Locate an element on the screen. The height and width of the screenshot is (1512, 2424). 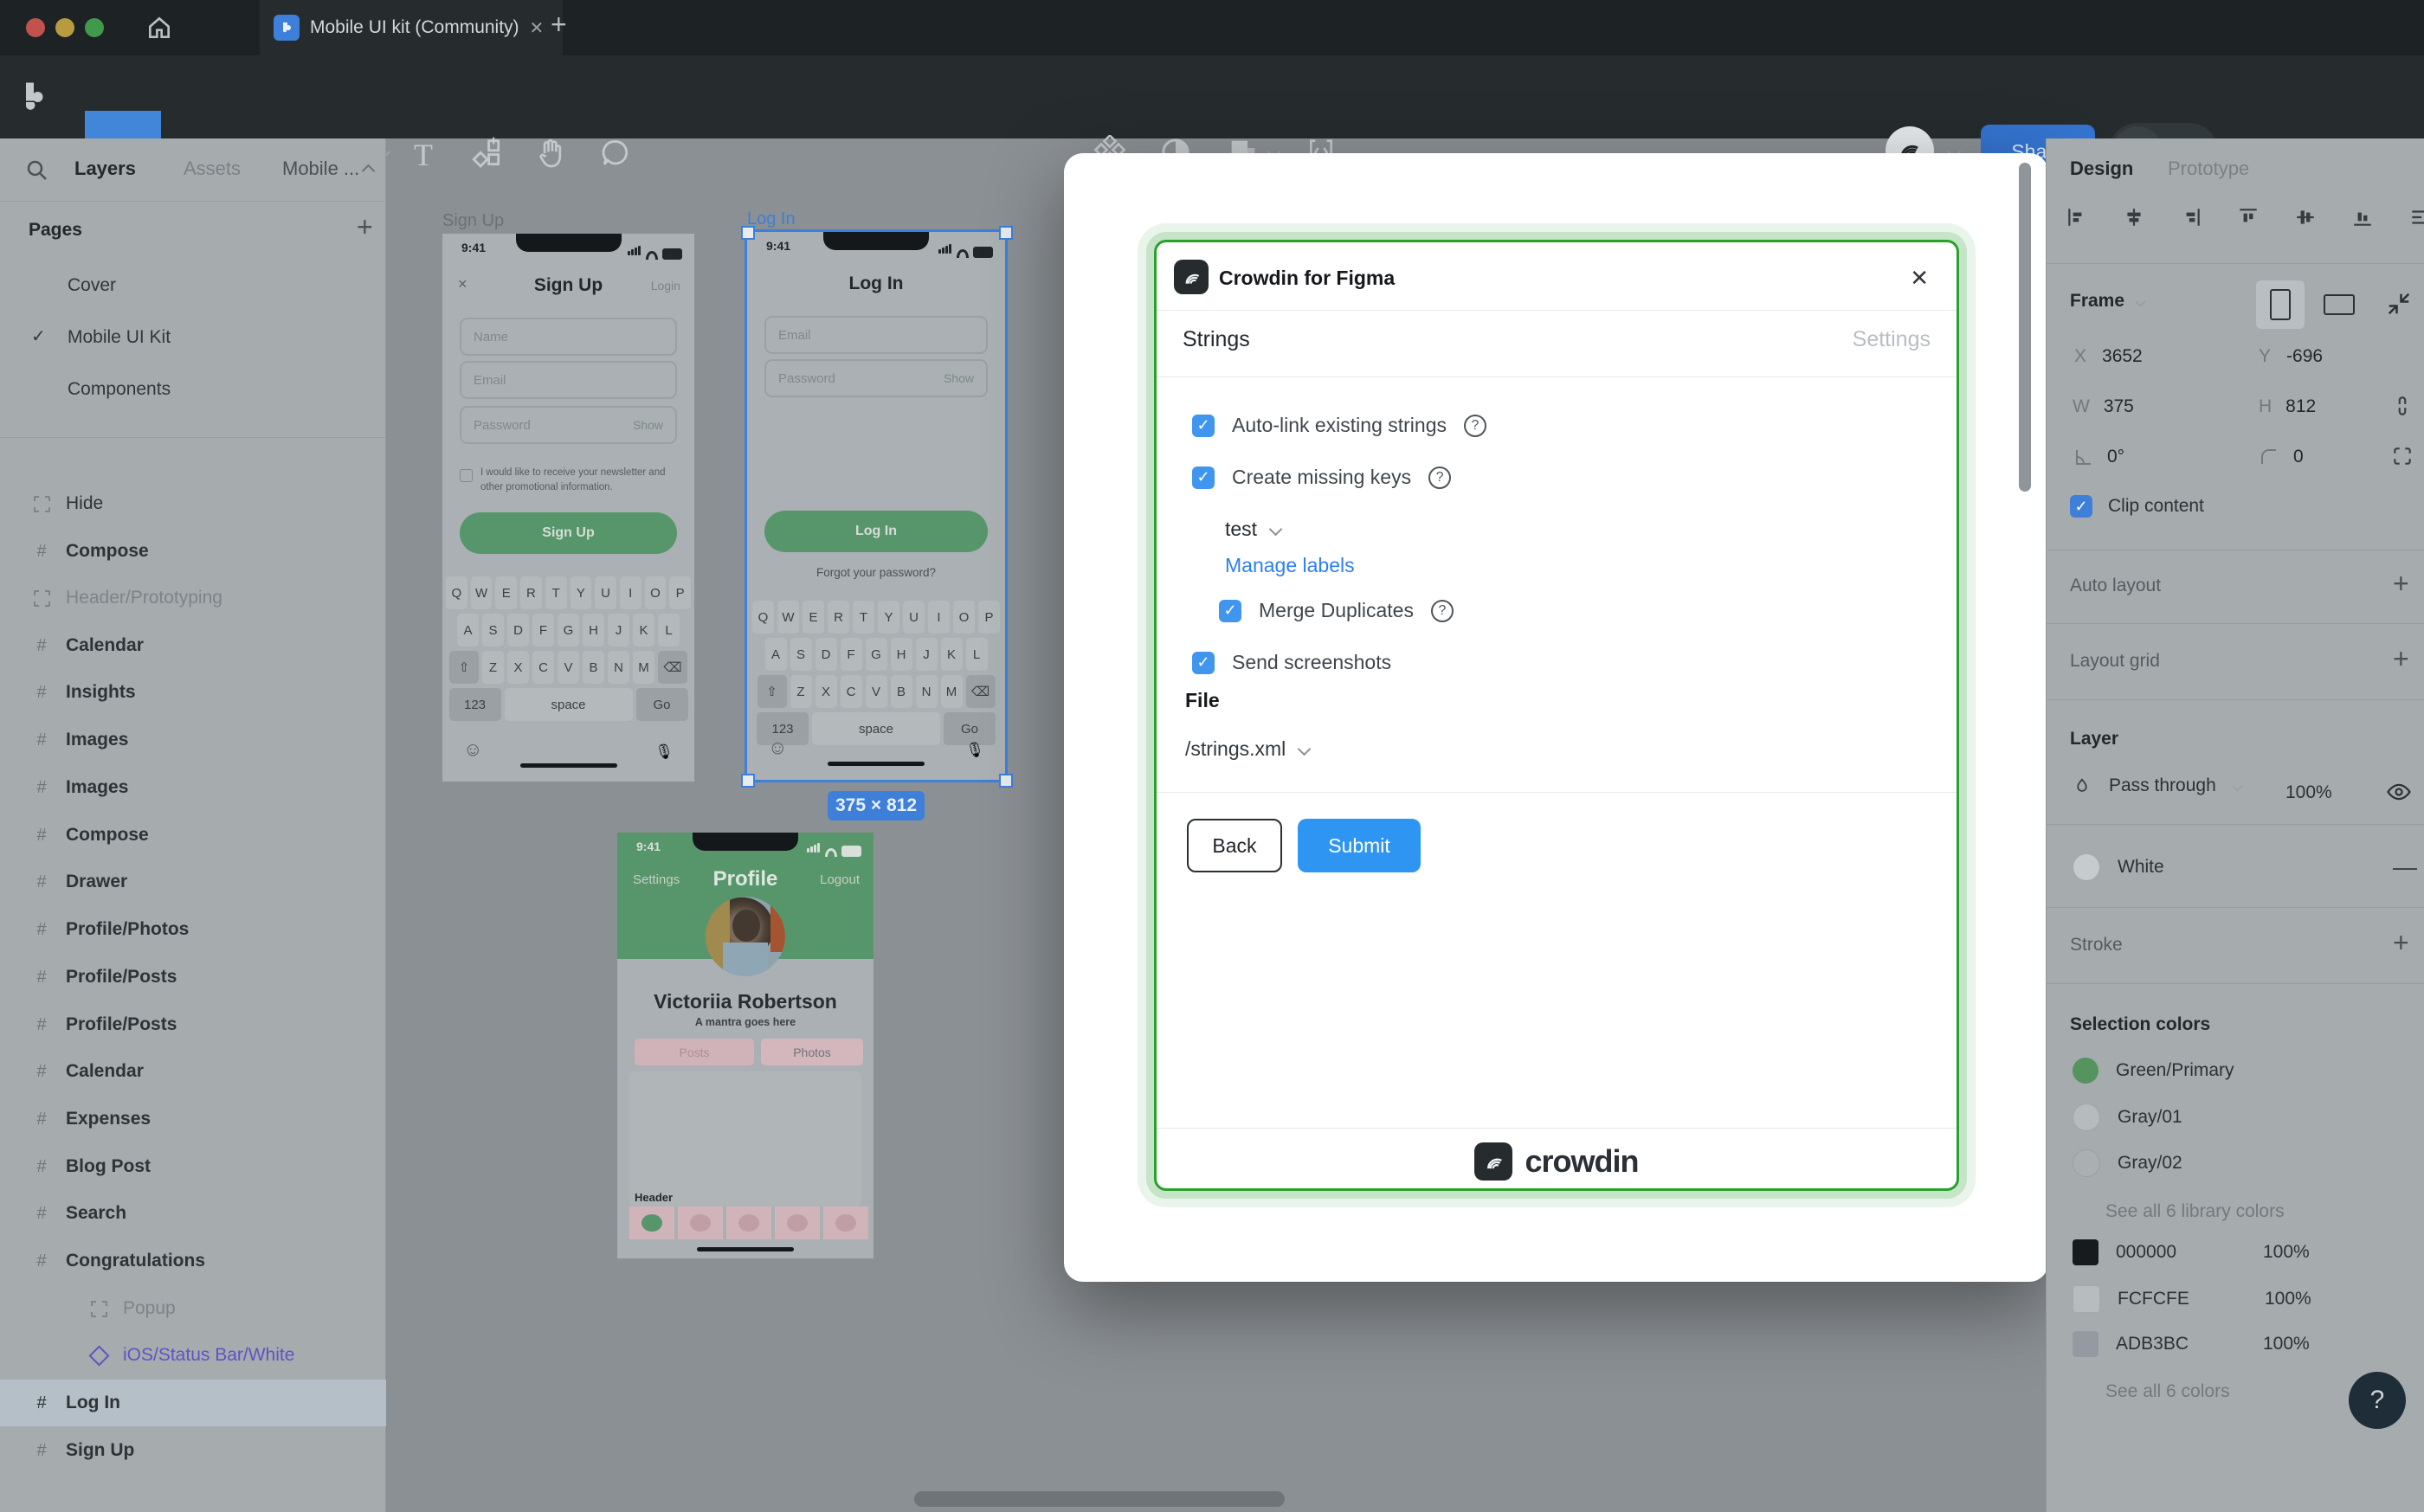
document-tab: Mobile UI kit (Community) ✕ is located at coordinates (412, 27).